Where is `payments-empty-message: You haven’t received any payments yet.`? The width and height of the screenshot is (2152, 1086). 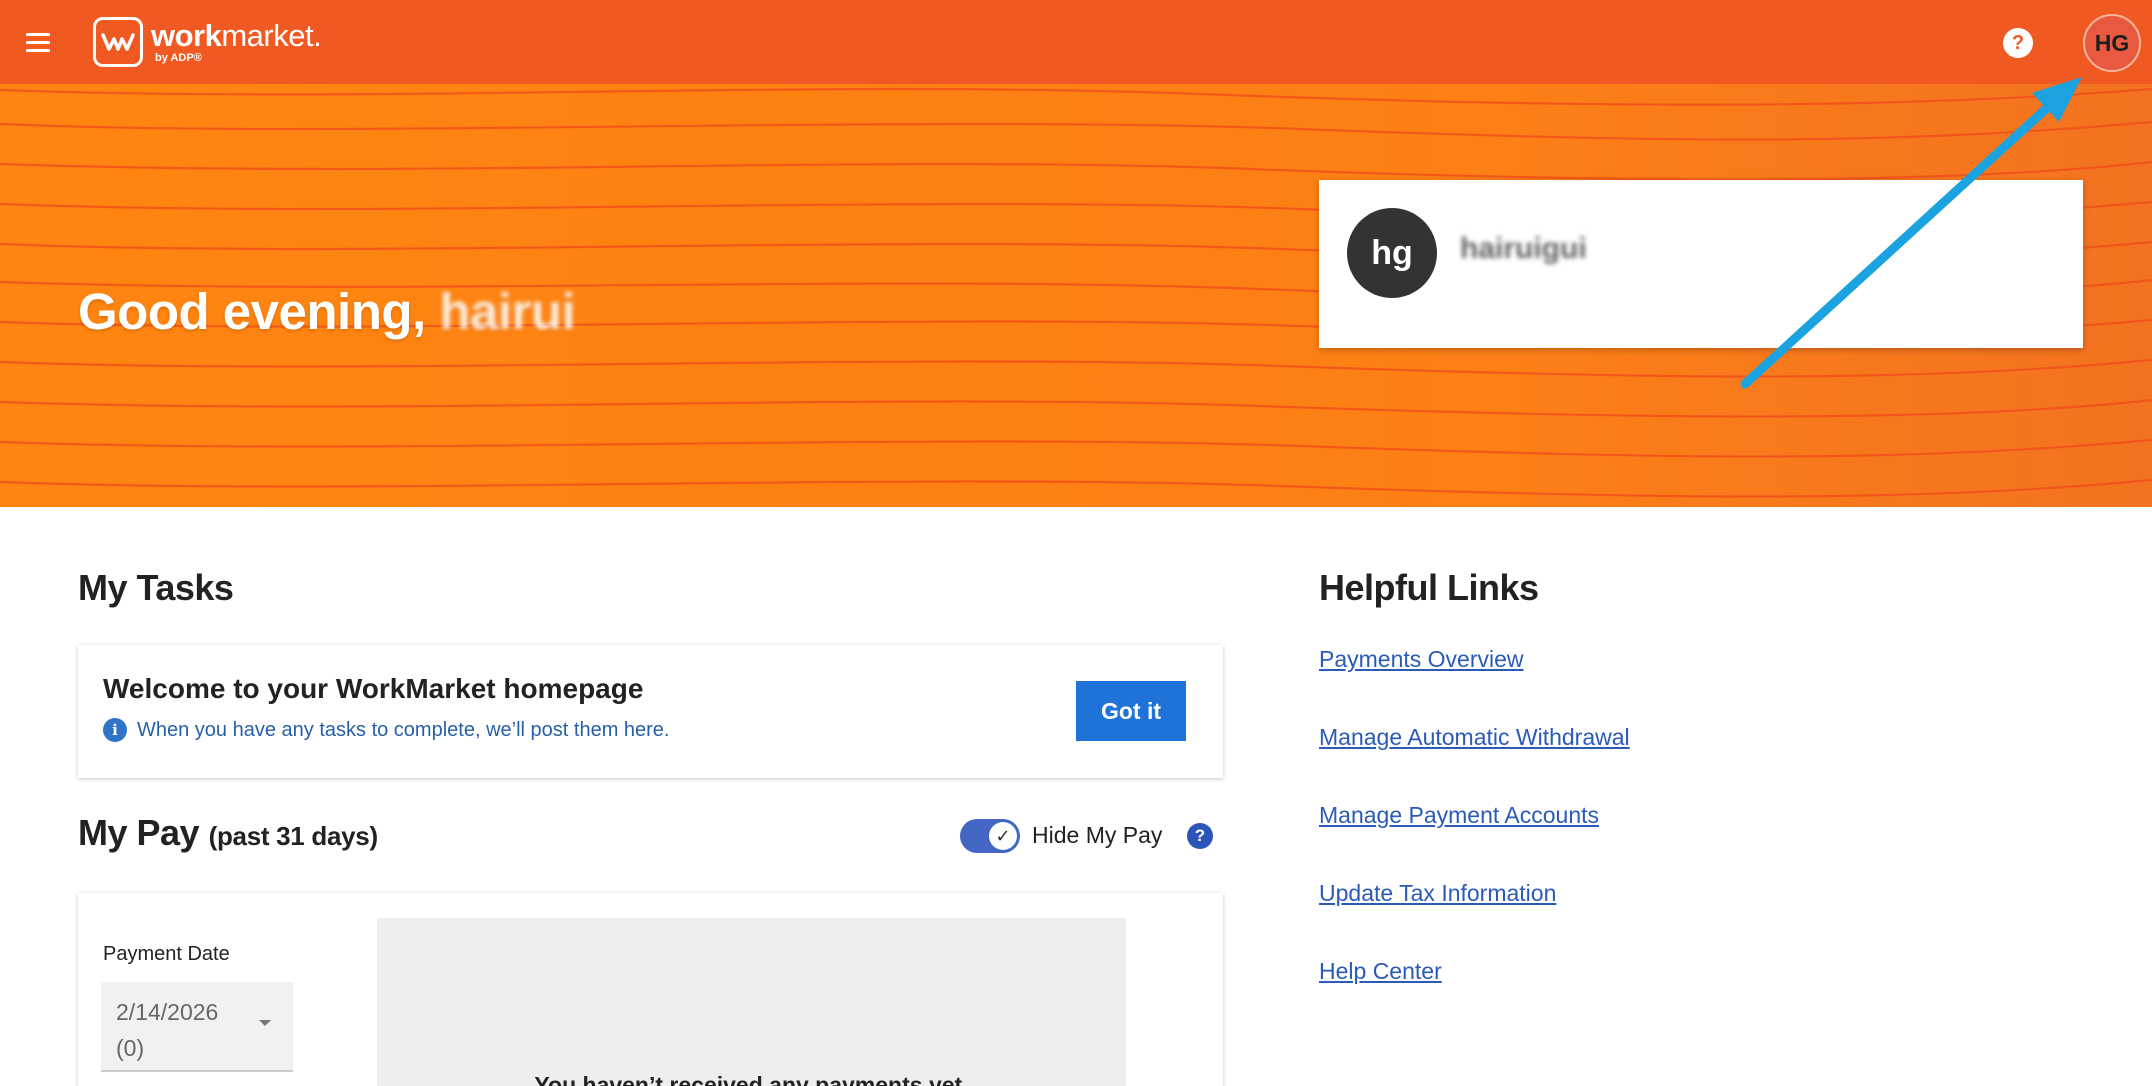 payments-empty-message: You haven’t received any payments yet. is located at coordinates (751, 1079).